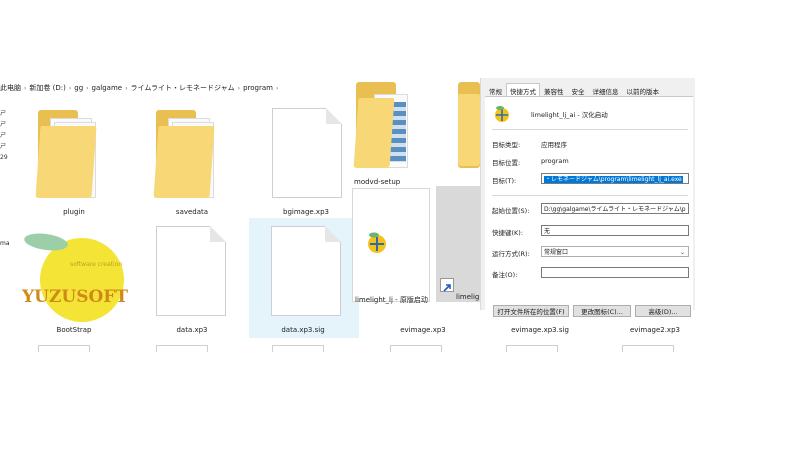  I want to click on nav-pane-fragment: ㄕ ㄕ ㄕ ㄕ 29, so click(4, 135).